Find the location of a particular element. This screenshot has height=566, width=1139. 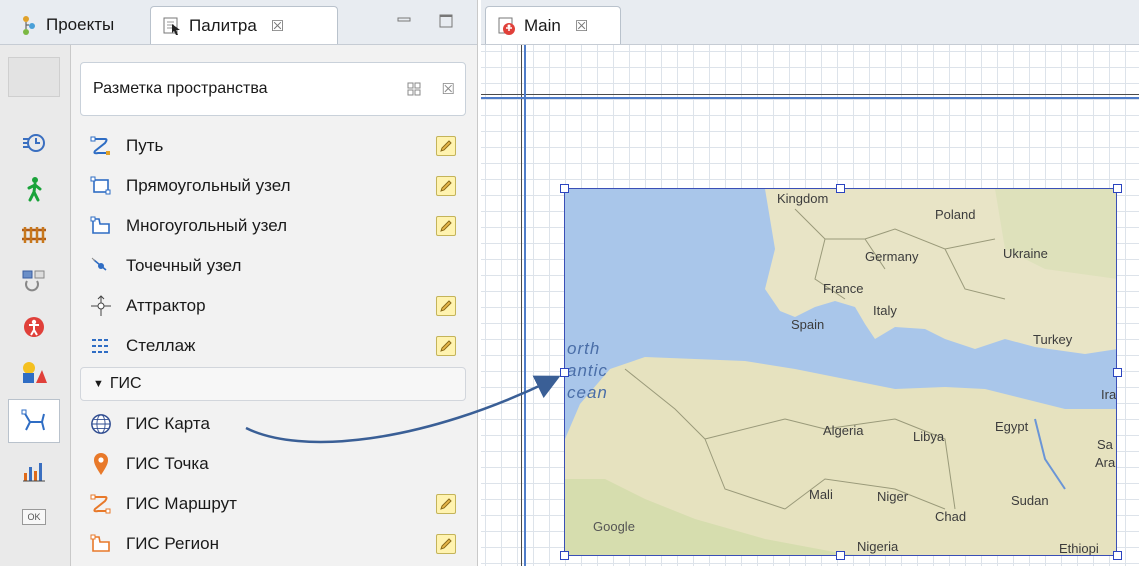

map-label: Spain is located at coordinates (808, 324).